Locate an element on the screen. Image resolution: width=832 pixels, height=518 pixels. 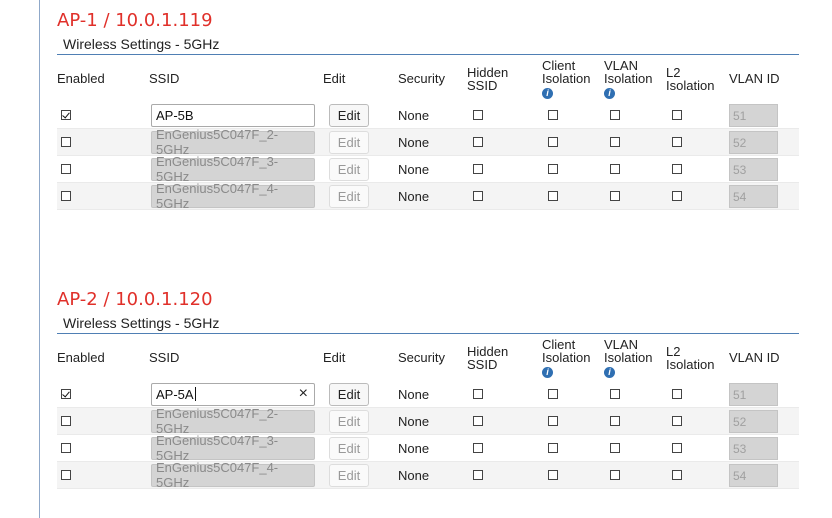
col-security: Security is located at coordinates (421, 78).